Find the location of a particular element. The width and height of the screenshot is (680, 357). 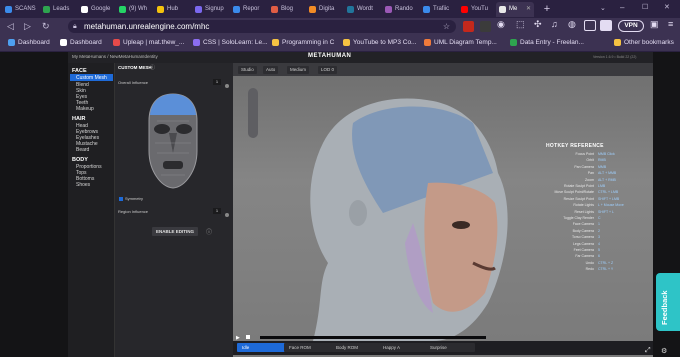

hotkey-action: Pan Camera is located at coordinates (584, 166).